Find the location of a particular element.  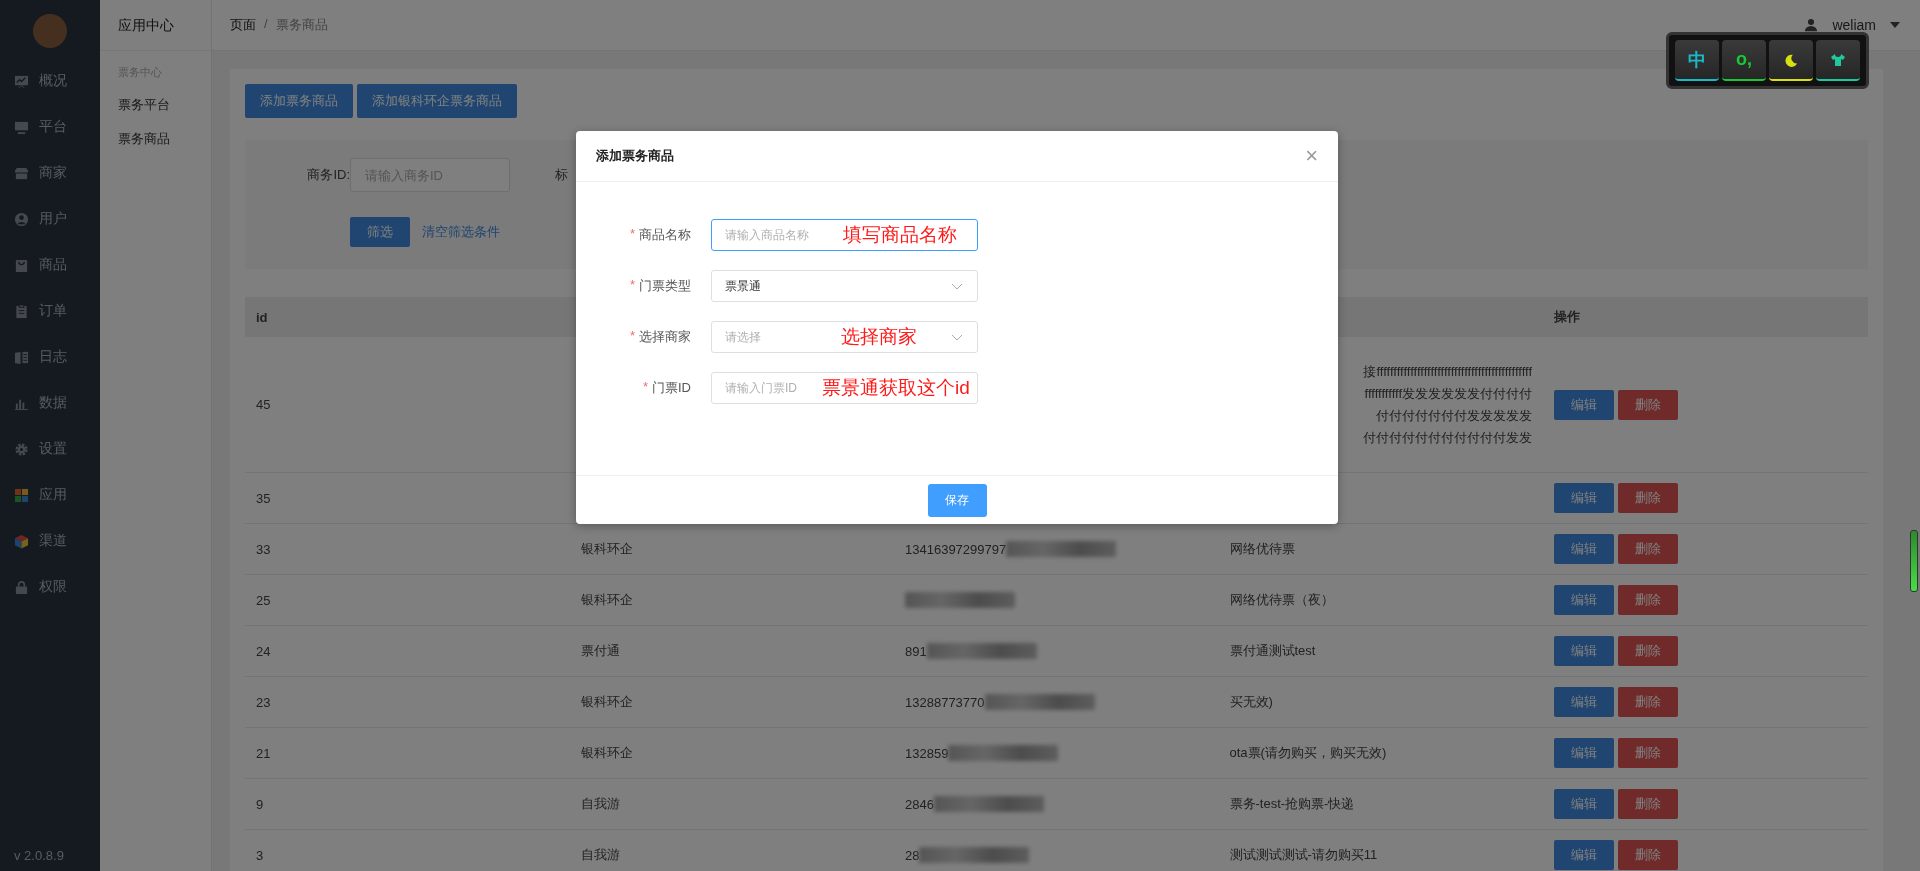

field-label: 标 is located at coordinates (561, 175).